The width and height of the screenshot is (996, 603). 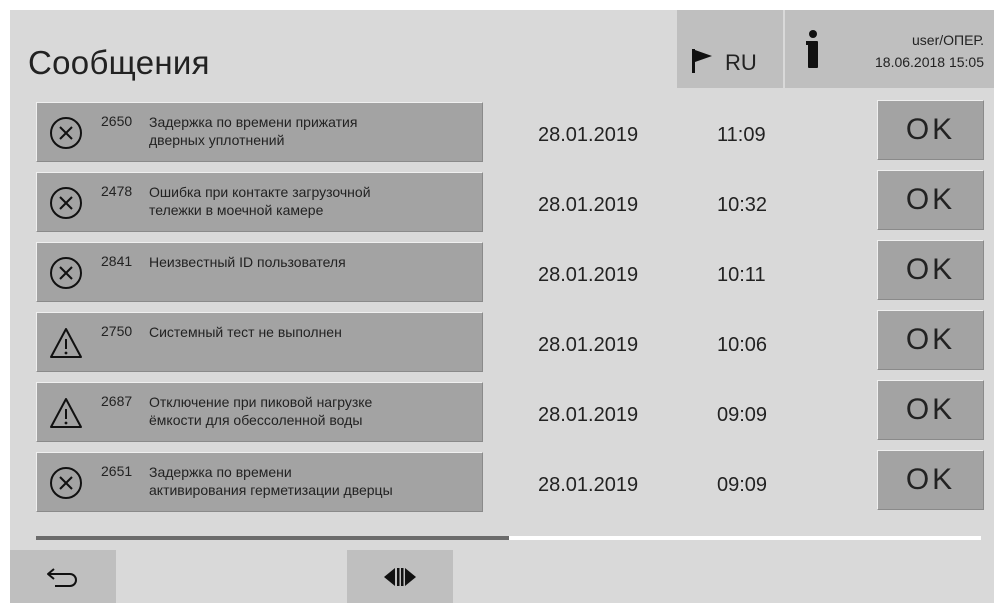 What do you see at coordinates (117, 191) in the screenshot?
I see `message-code: 2478` at bounding box center [117, 191].